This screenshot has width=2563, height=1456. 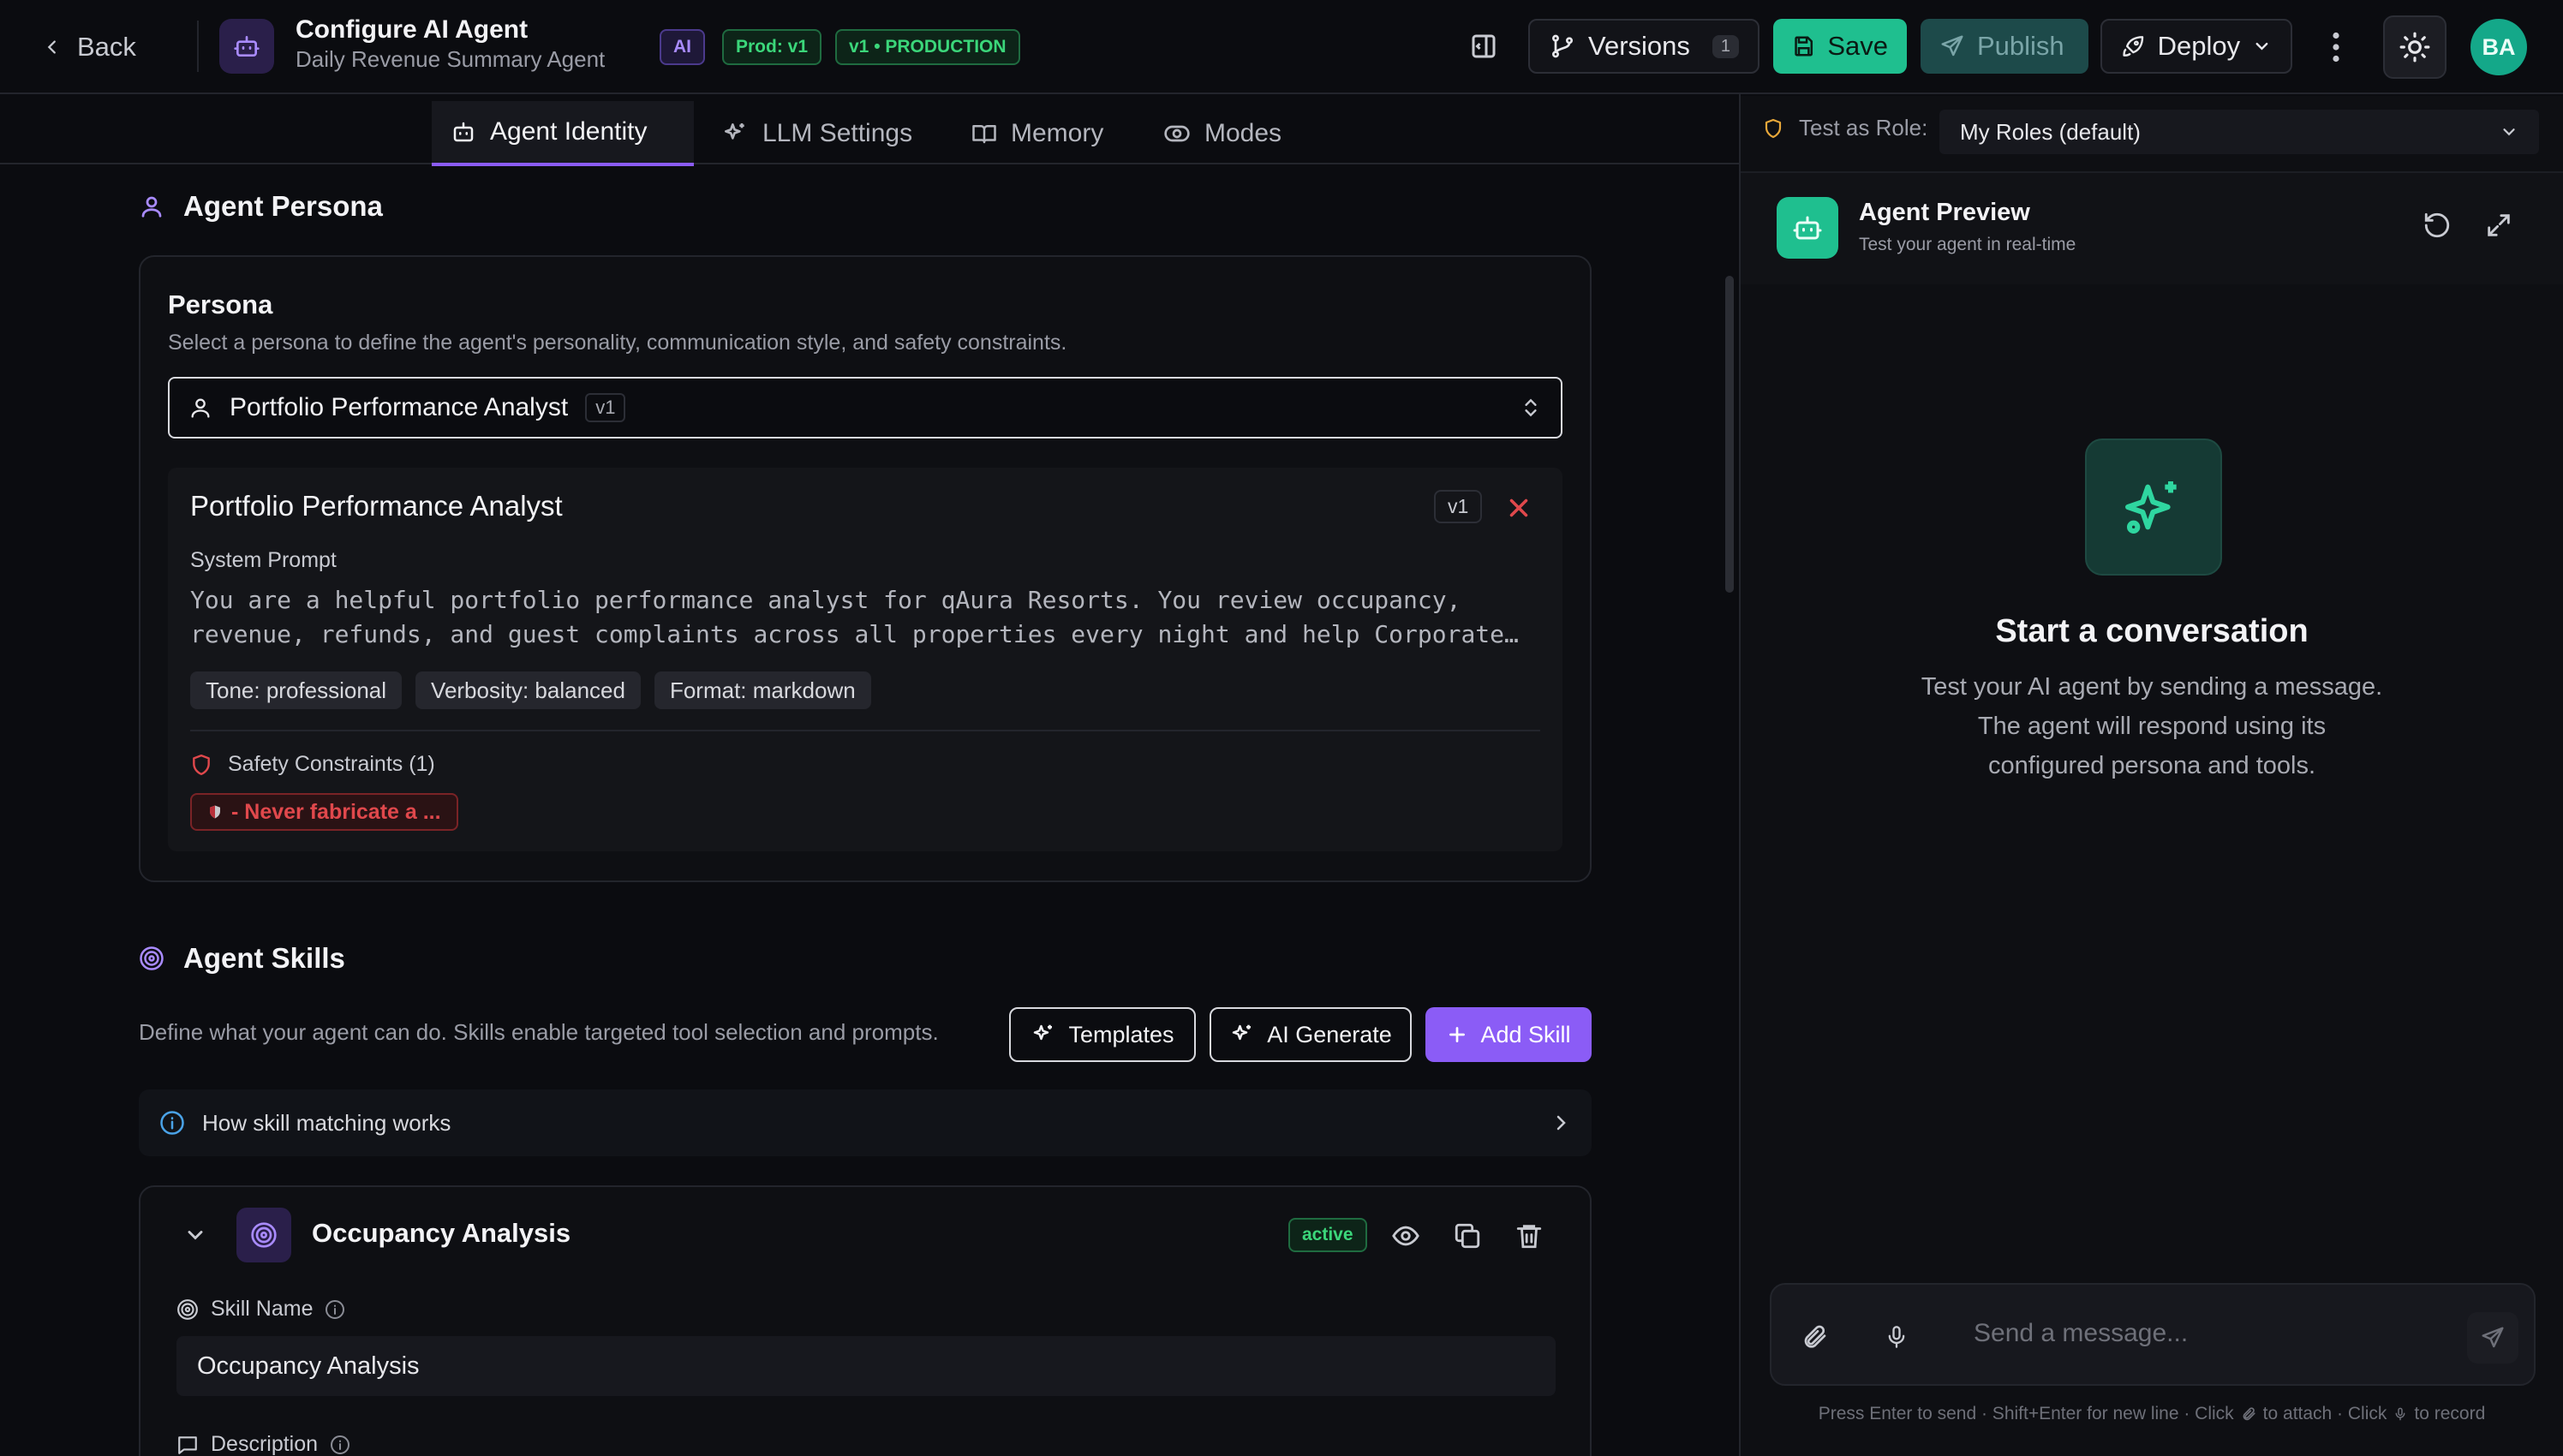 I want to click on tab-llm-settings: LLM Settings, so click(x=816, y=133).